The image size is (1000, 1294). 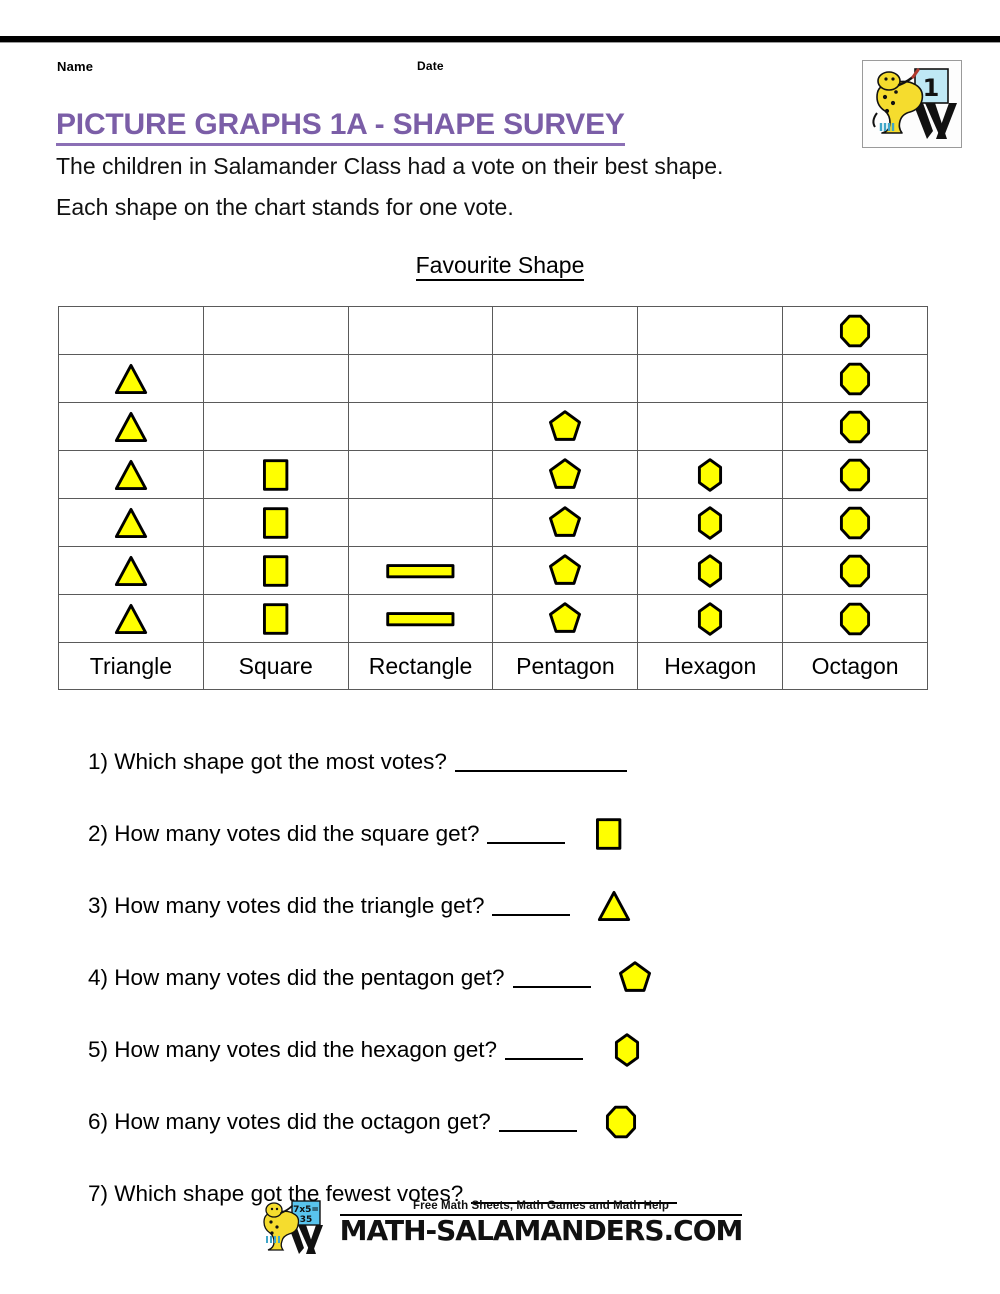 What do you see at coordinates (306, 1210) in the screenshot?
I see `svg-text: 7x5=` at bounding box center [306, 1210].